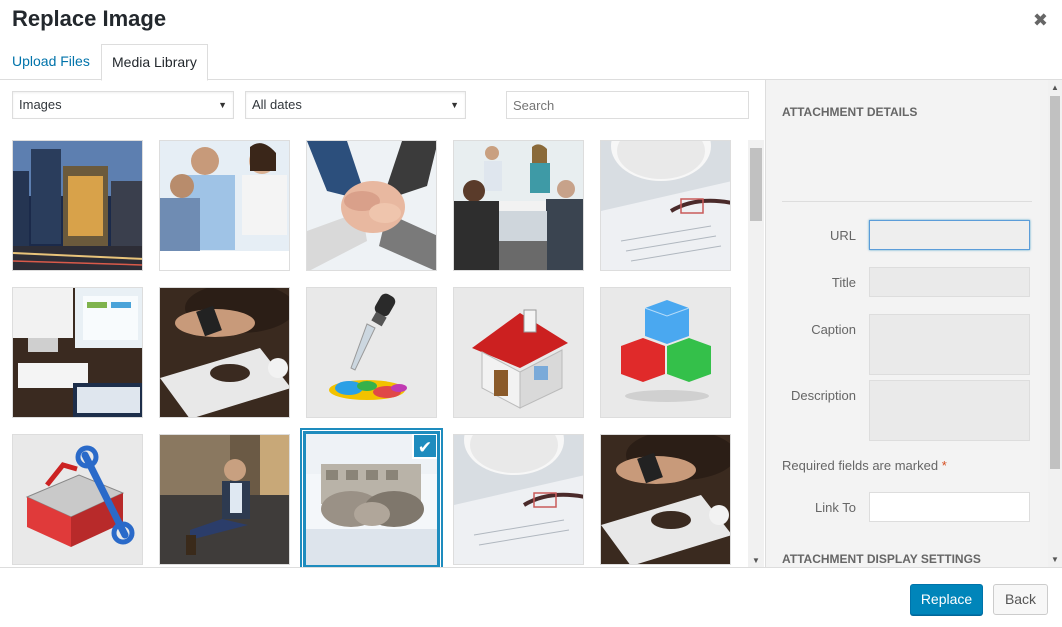 This screenshot has width=1062, height=627. What do you see at coordinates (154, 62) in the screenshot?
I see `tab-media-library: Media Library` at bounding box center [154, 62].